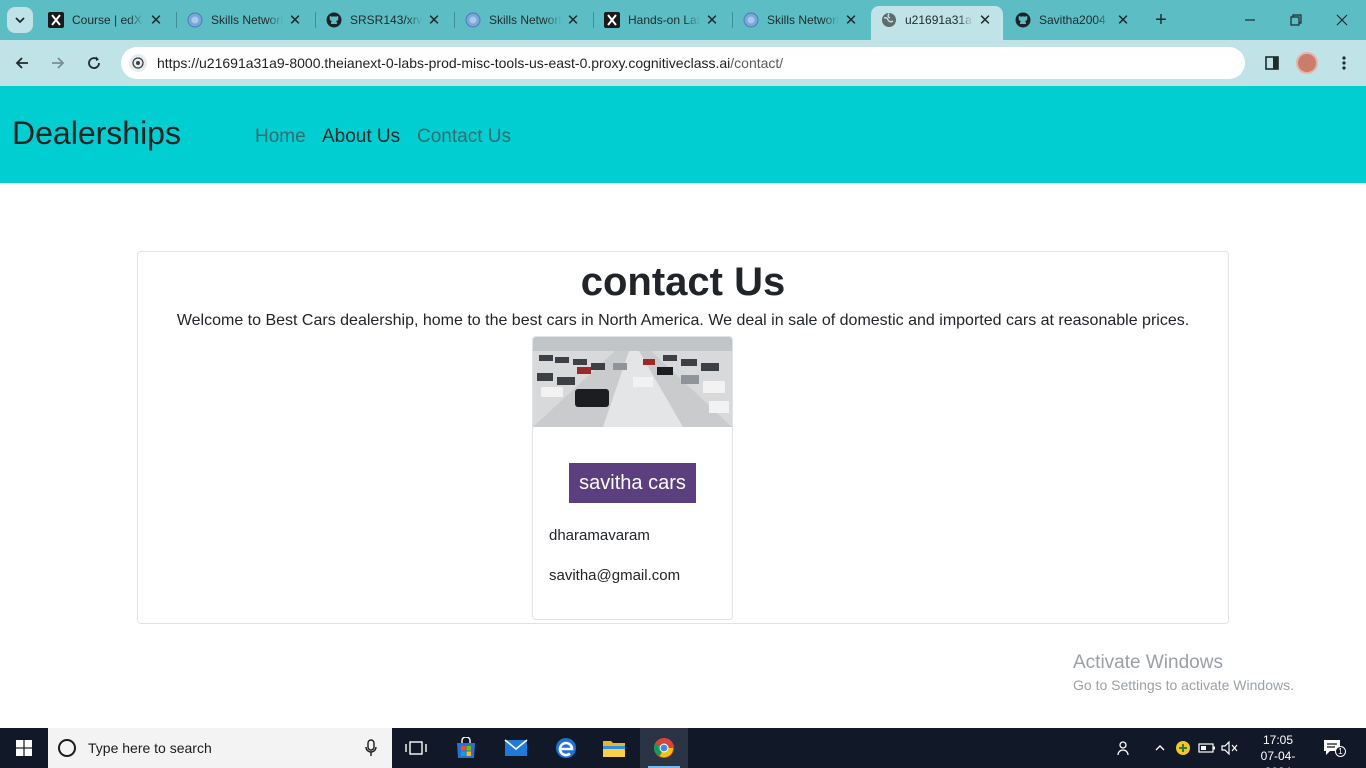 The height and width of the screenshot is (768, 1366). I want to click on system-clock: 17:05 07-04-2024, so click(1278, 750).